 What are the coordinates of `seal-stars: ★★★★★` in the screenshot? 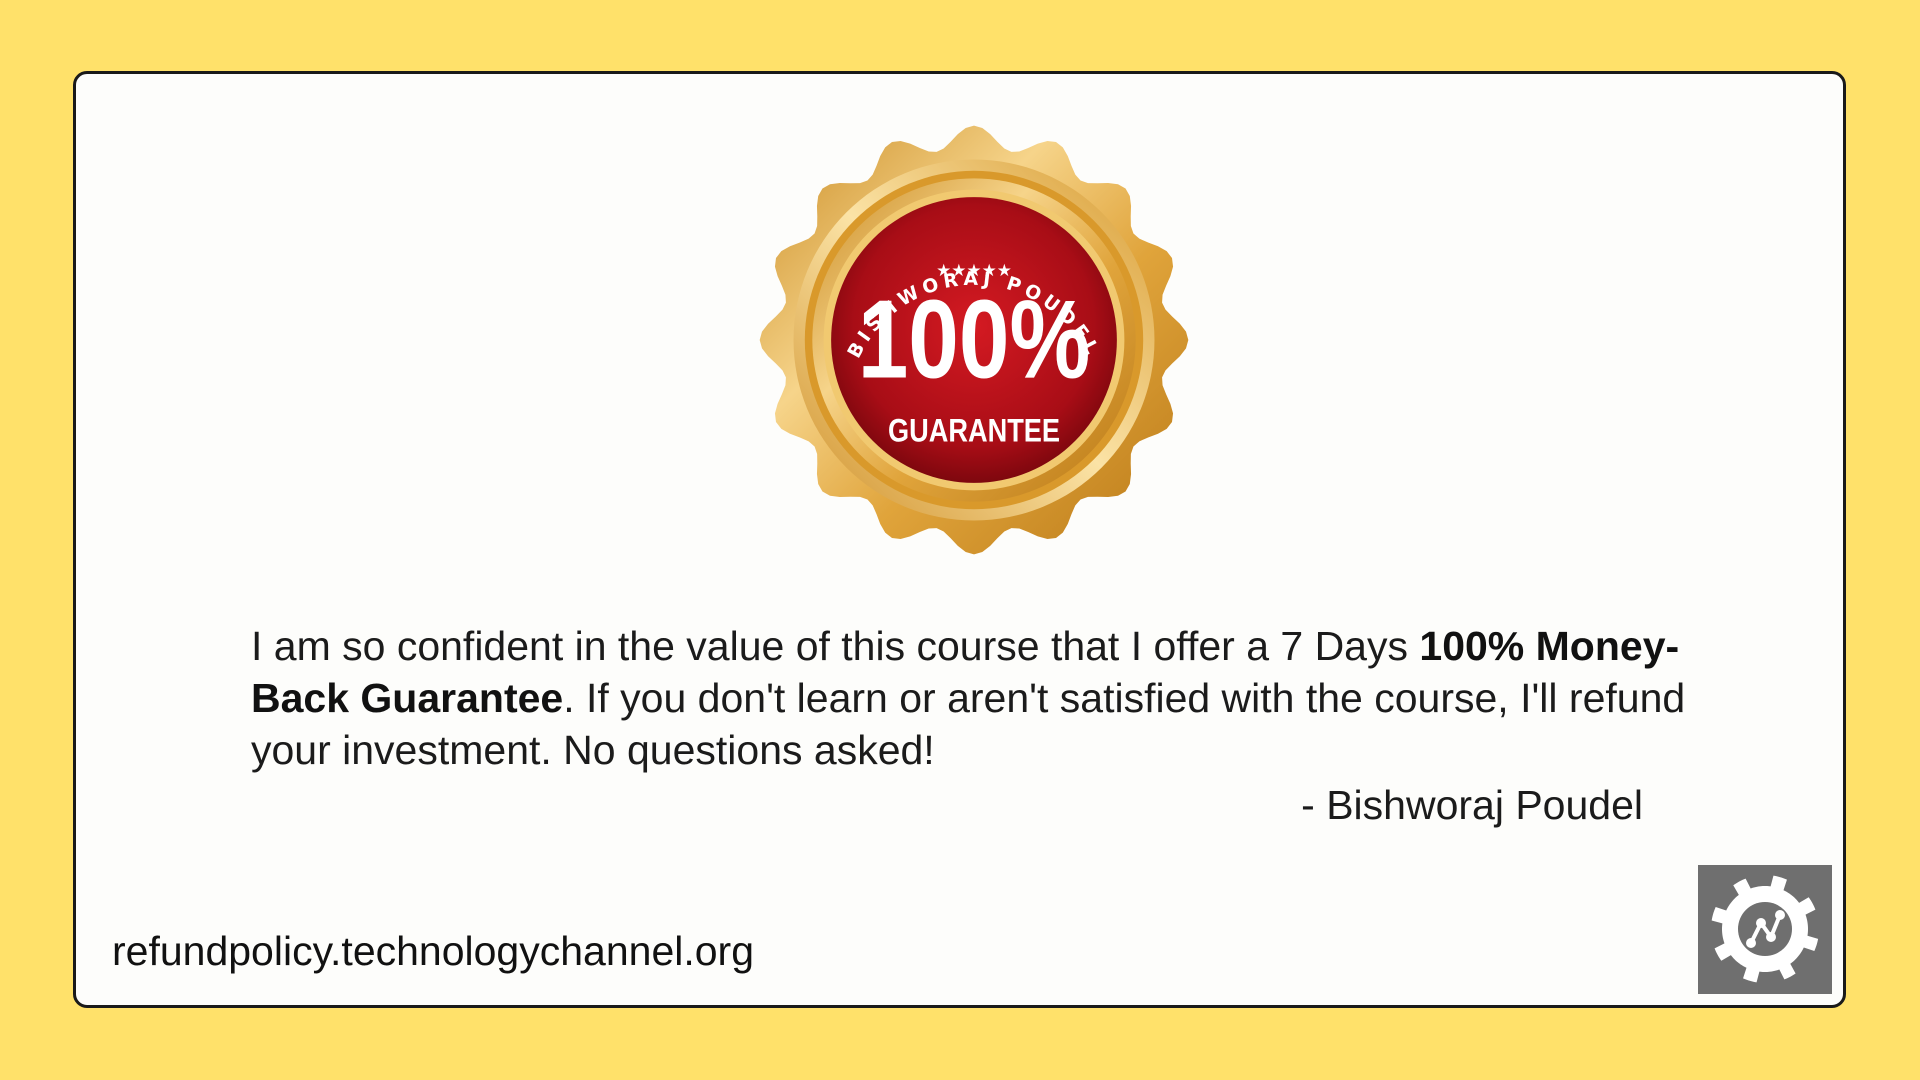 It's located at (974, 270).